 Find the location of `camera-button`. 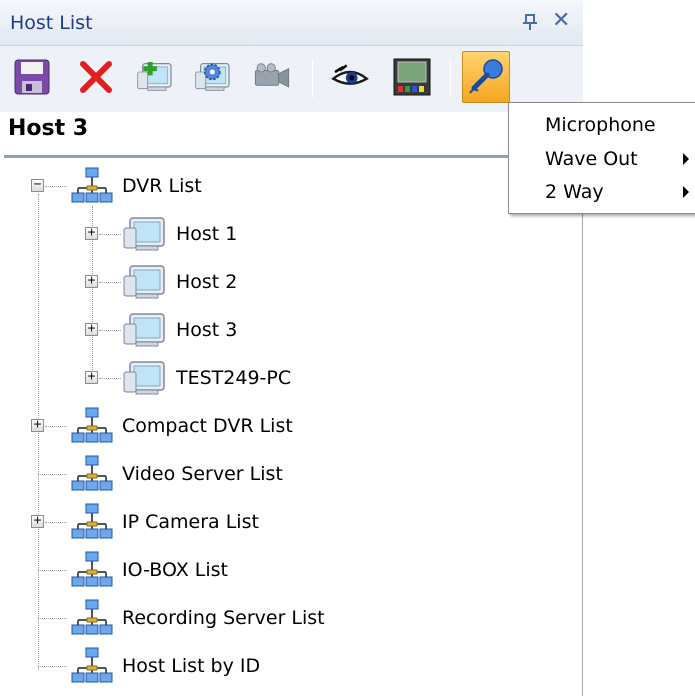

camera-button is located at coordinates (272, 77).